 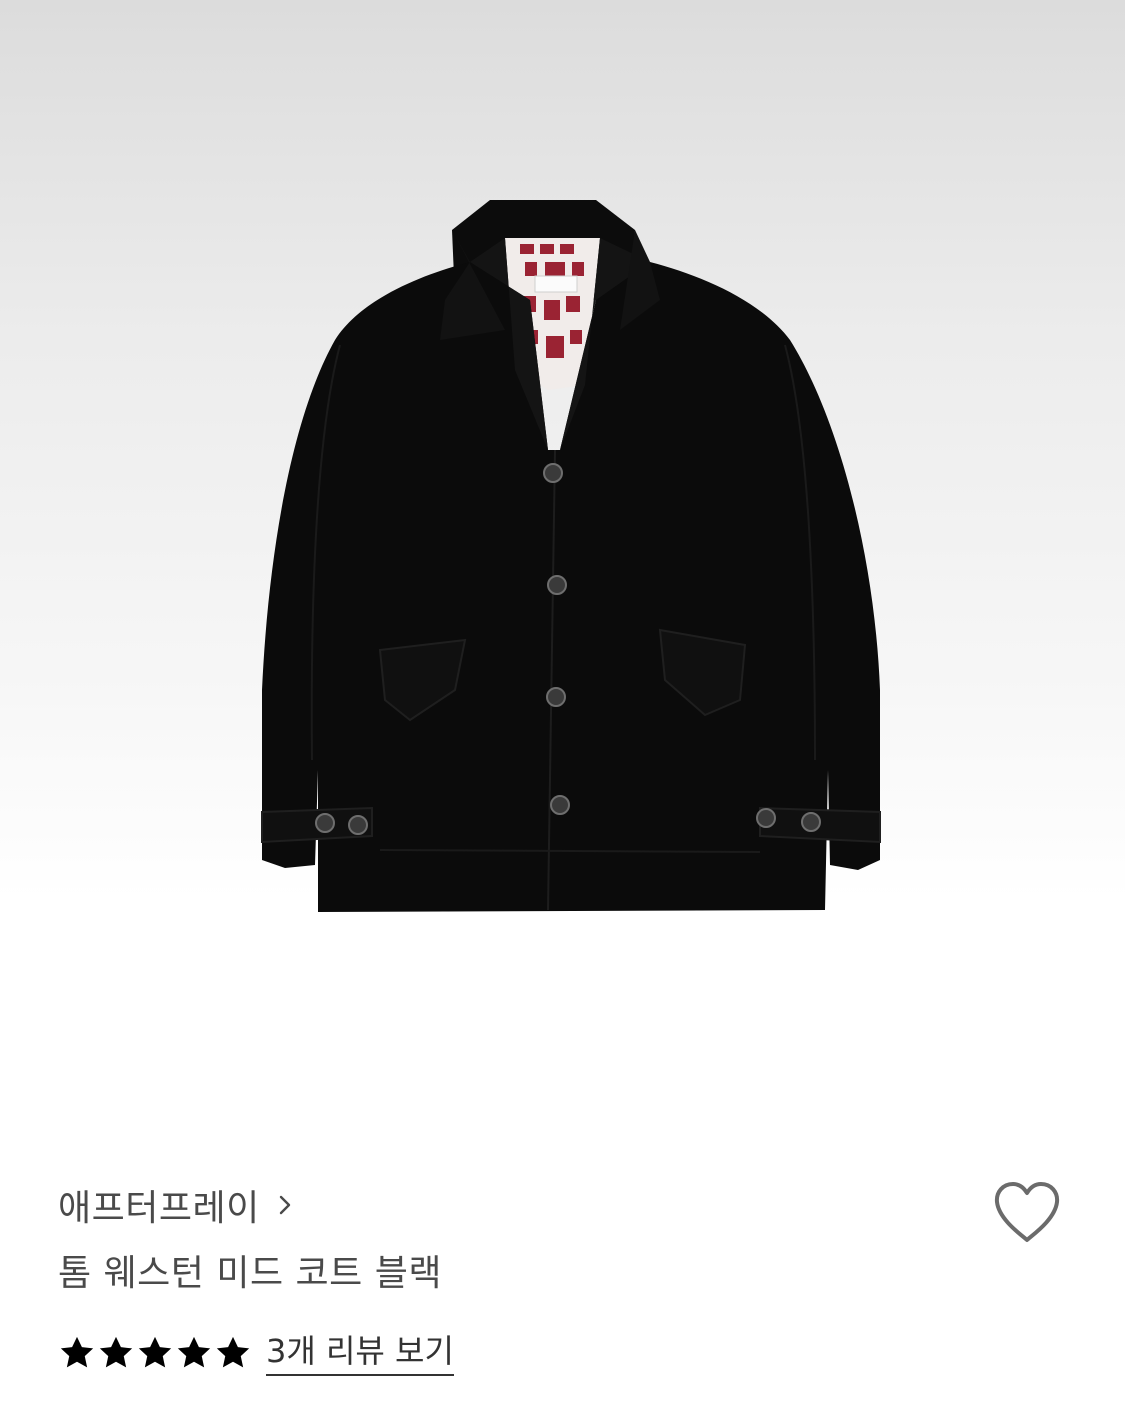 What do you see at coordinates (250, 1273) in the screenshot?
I see `product-title: 톰 웨스턴 미드 코트 블랙` at bounding box center [250, 1273].